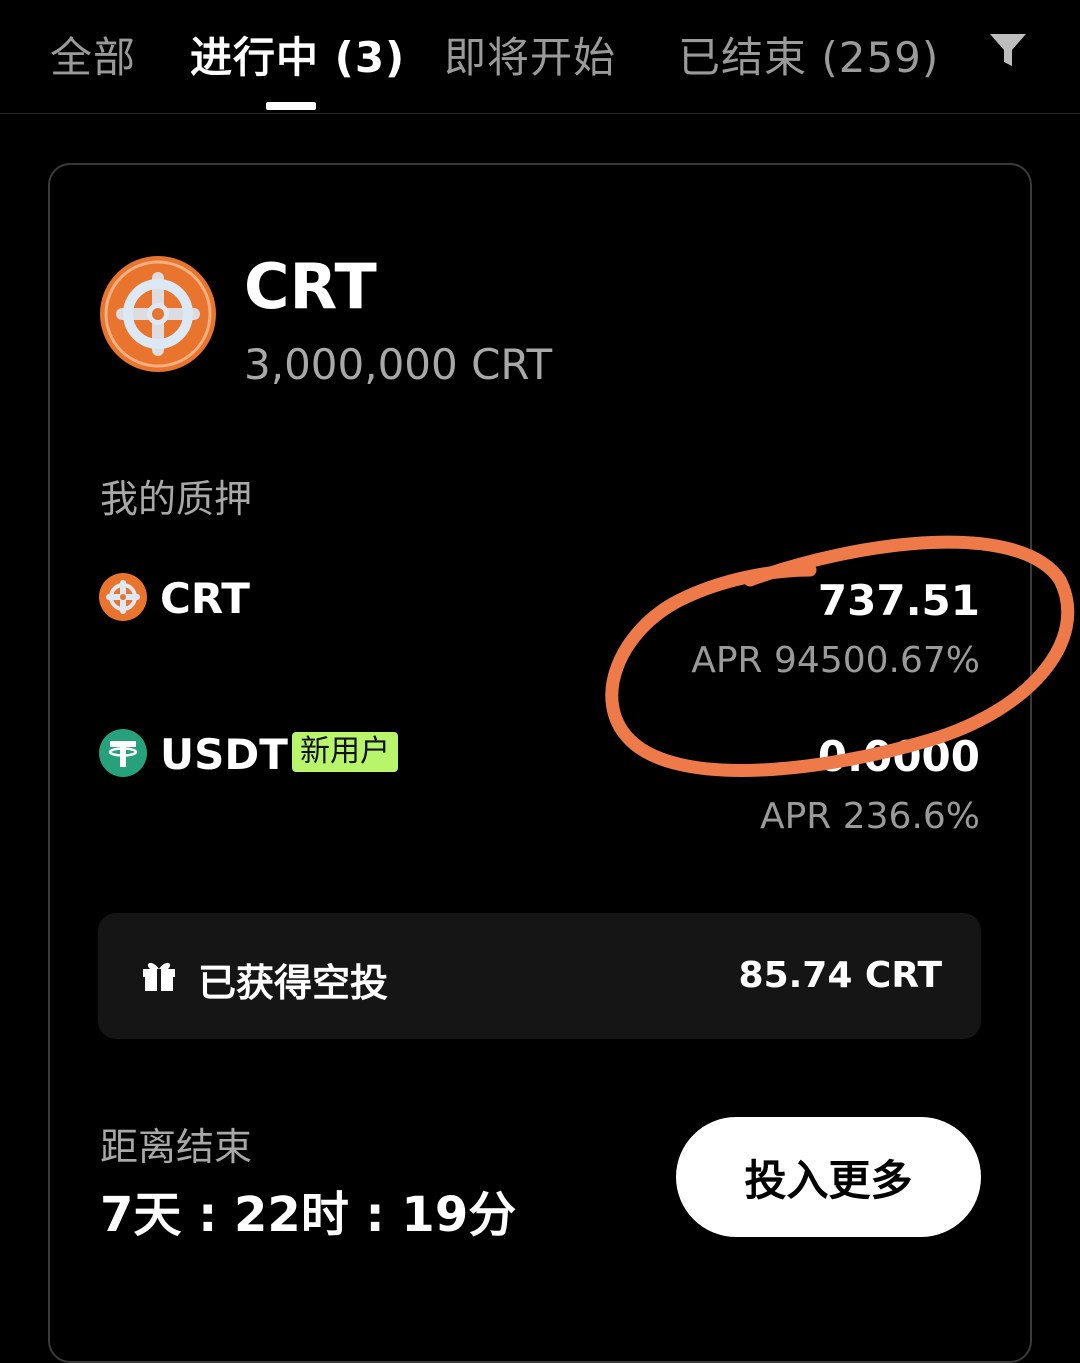  What do you see at coordinates (869, 816) in the screenshot?
I see `apr-usdt: APR 236.6%` at bounding box center [869, 816].